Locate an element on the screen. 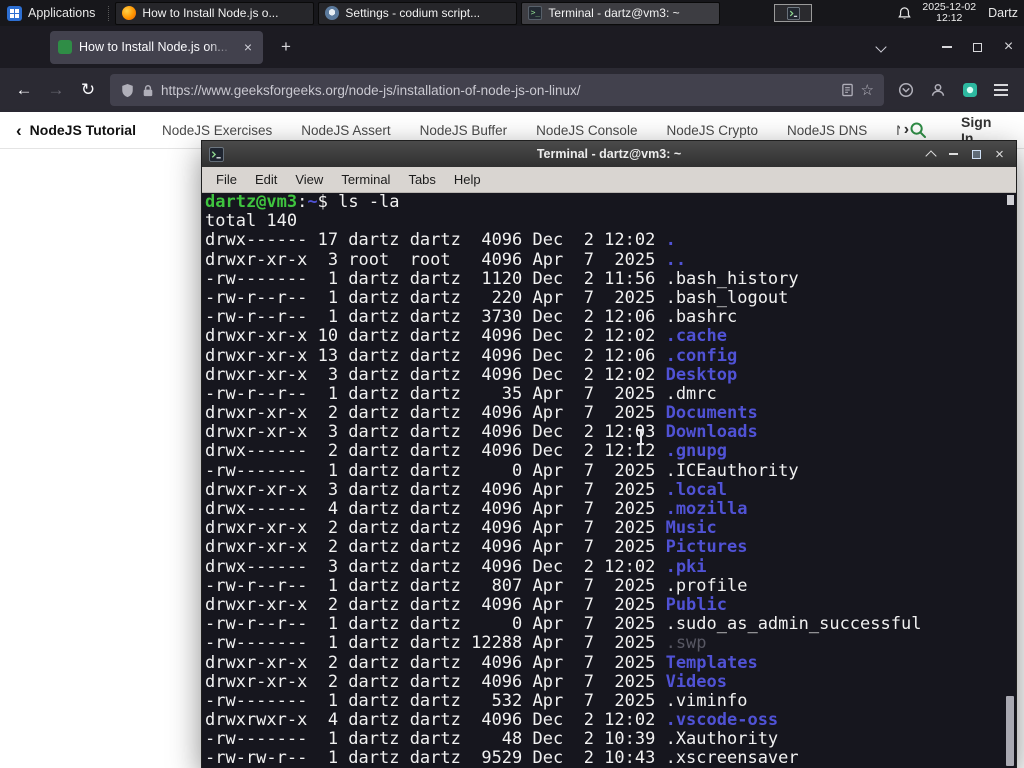  terminal-menu-tabs: Tabs is located at coordinates (421, 179).